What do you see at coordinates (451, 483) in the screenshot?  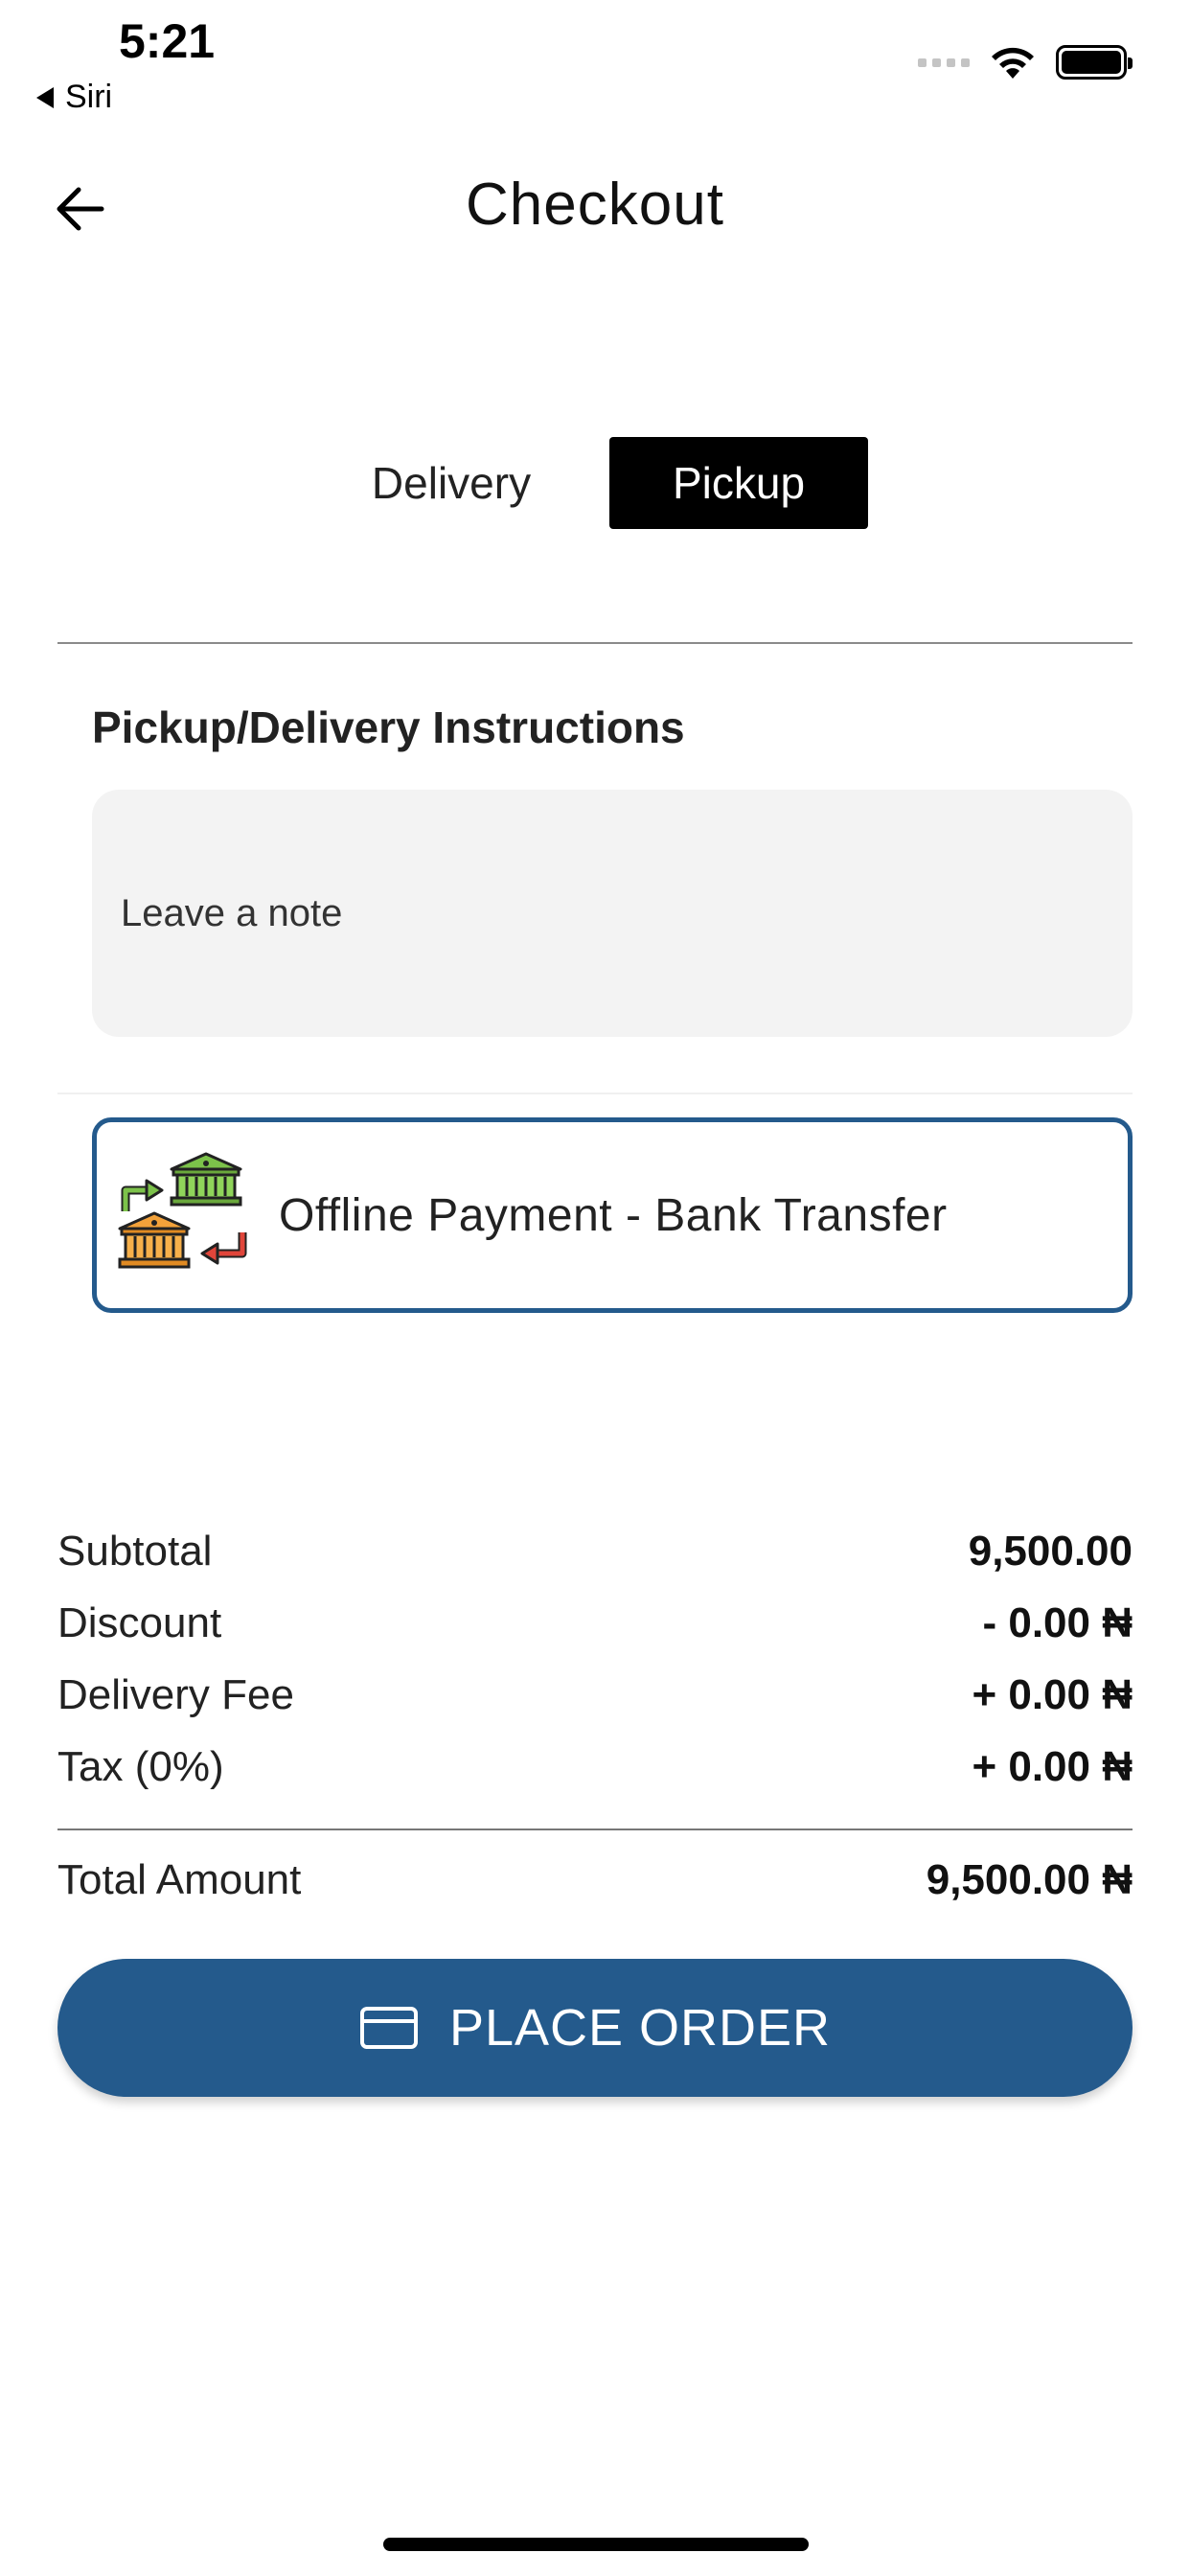 I see `tab-delivery: Delivery` at bounding box center [451, 483].